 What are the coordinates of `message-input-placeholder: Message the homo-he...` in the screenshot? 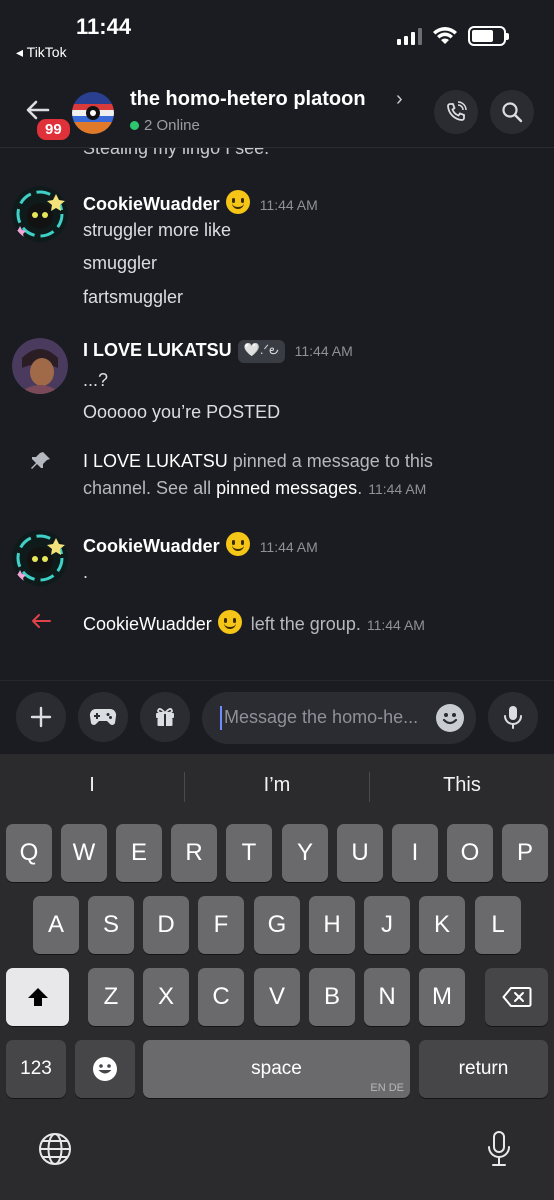 It's located at (321, 717).